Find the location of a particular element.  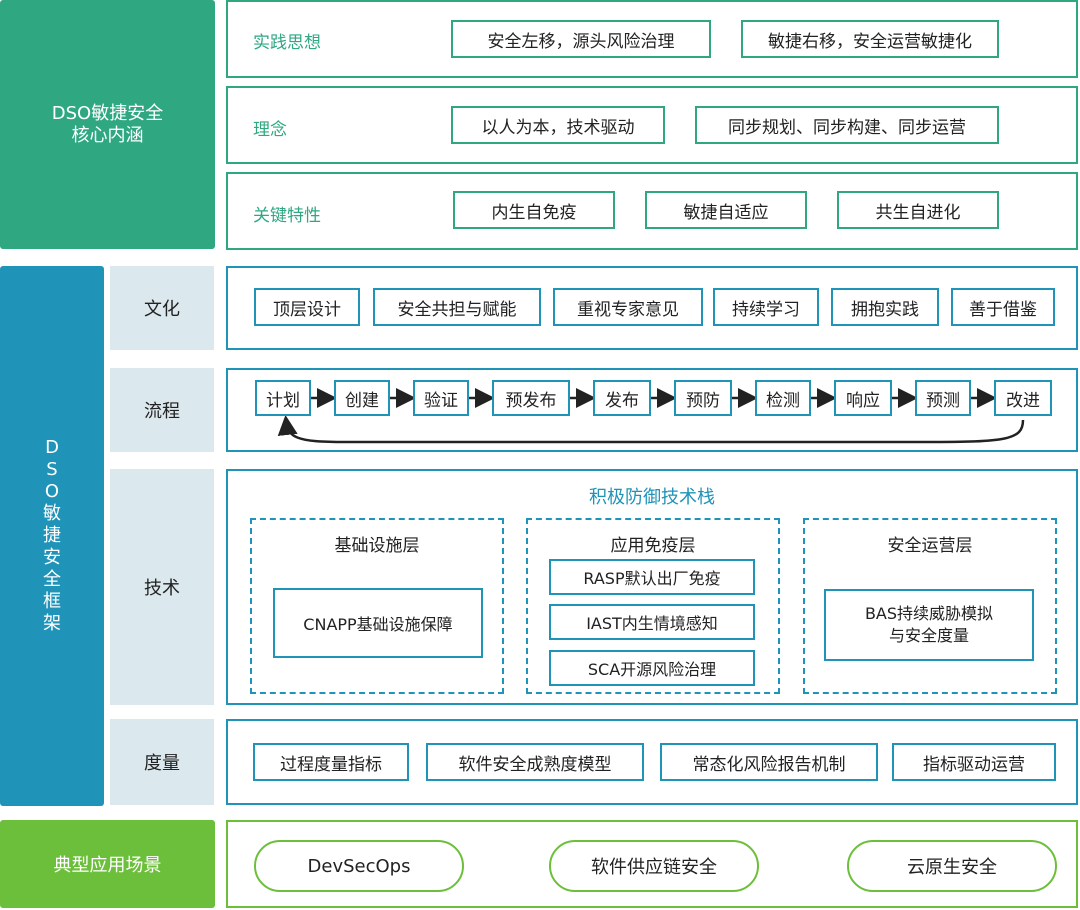

process-step-1: 计划 is located at coordinates (283, 398).